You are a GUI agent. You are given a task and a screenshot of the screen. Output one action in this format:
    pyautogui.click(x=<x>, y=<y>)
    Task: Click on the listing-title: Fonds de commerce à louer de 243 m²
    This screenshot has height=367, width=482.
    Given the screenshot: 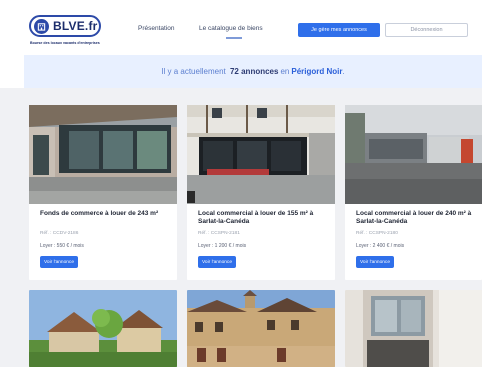 What is the action you would take?
    pyautogui.click(x=106, y=214)
    